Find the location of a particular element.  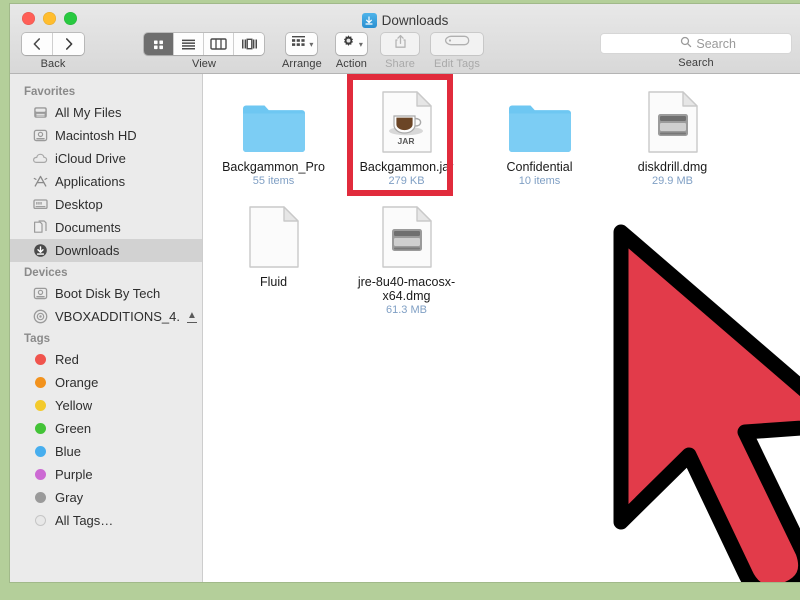

view-label: View is located at coordinates (204, 64).